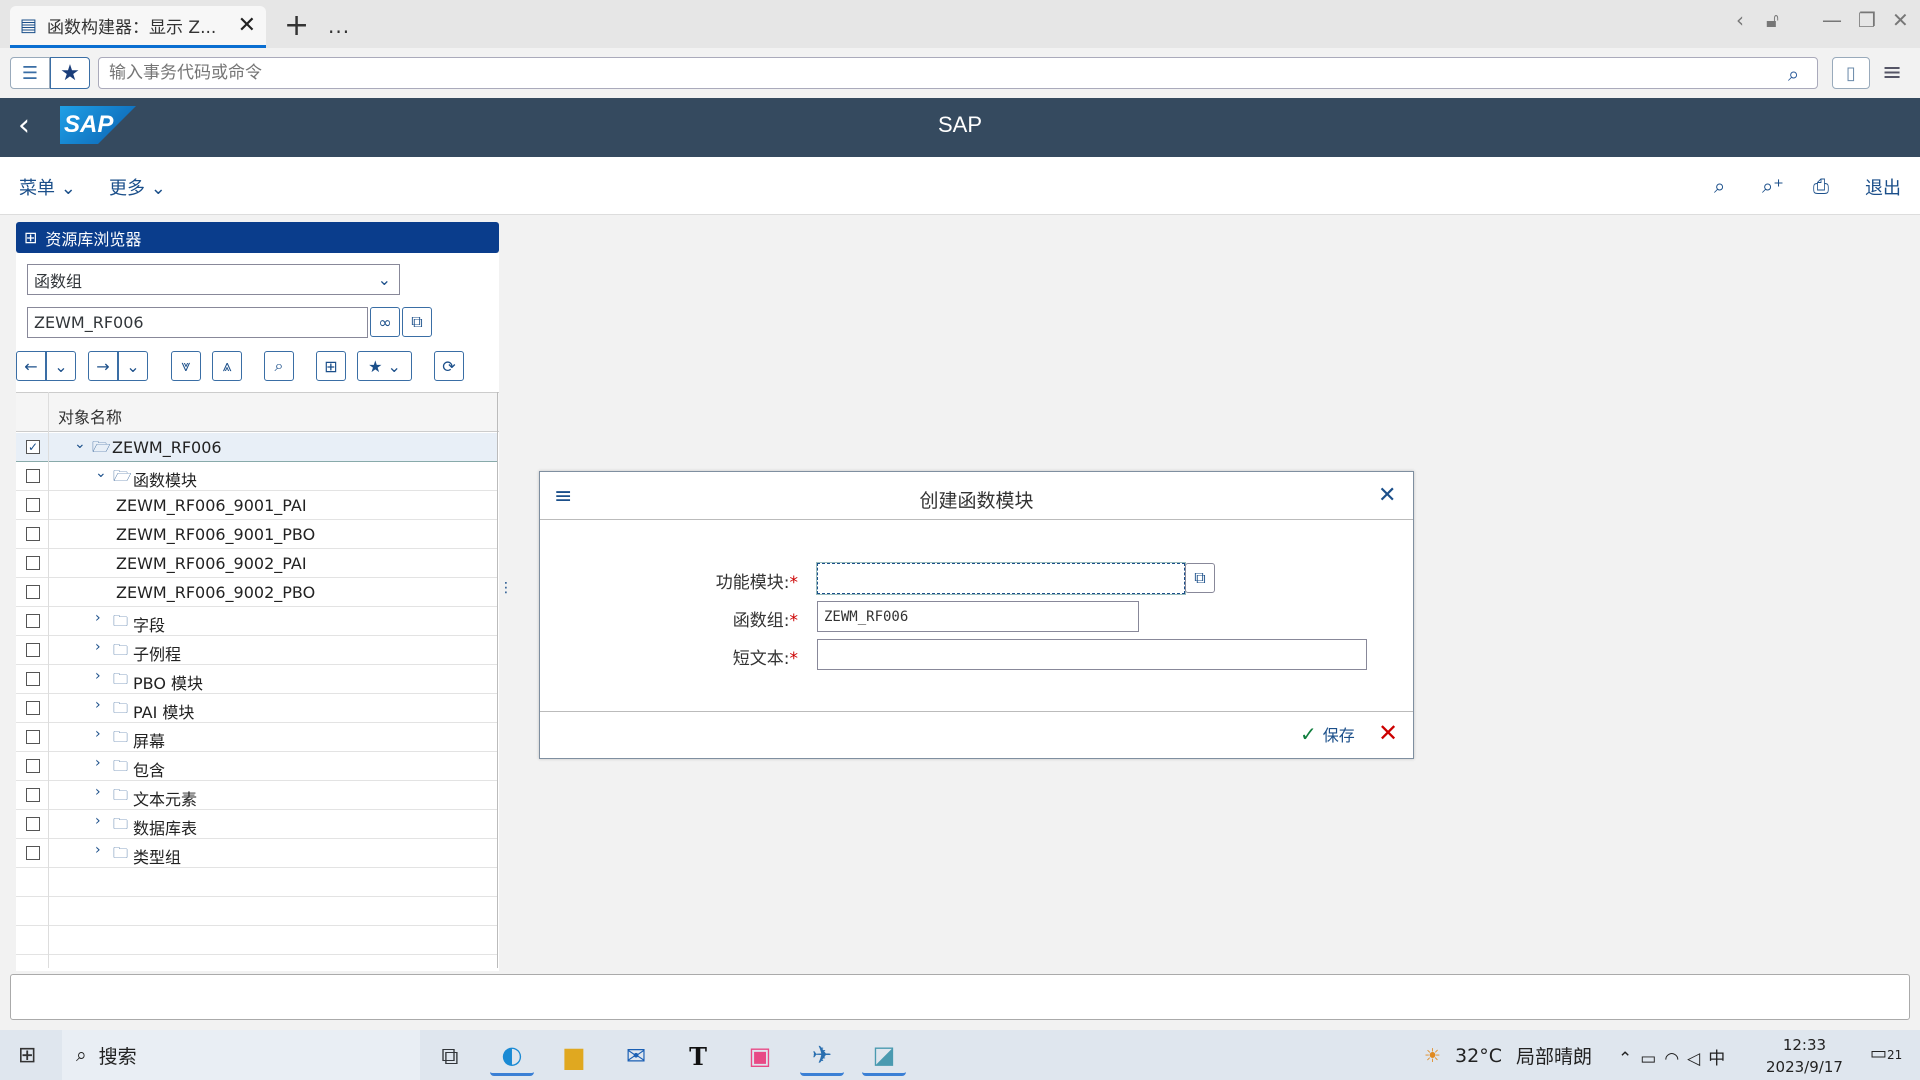 The height and width of the screenshot is (1080, 1920). What do you see at coordinates (1508, 1055) in the screenshot?
I see `weather-widget: ☀ 32°C 局部晴朗` at bounding box center [1508, 1055].